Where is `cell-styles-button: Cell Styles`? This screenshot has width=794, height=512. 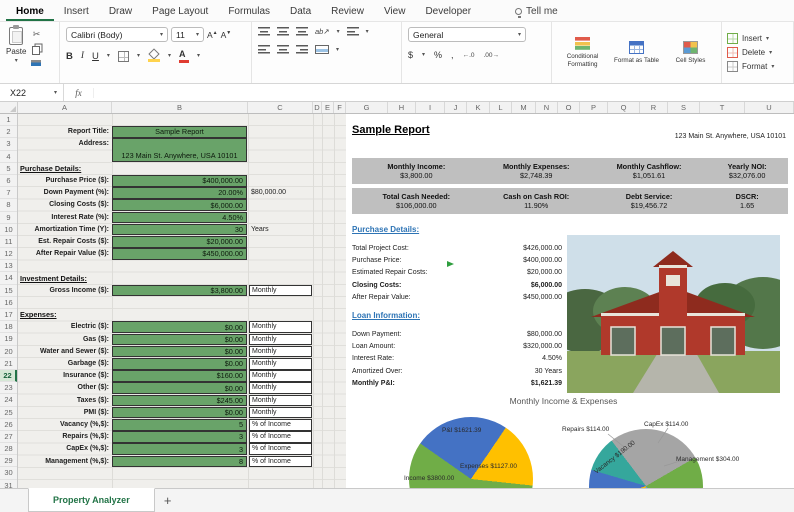
cell-styles-button: Cell Styles is located at coordinates (690, 52).